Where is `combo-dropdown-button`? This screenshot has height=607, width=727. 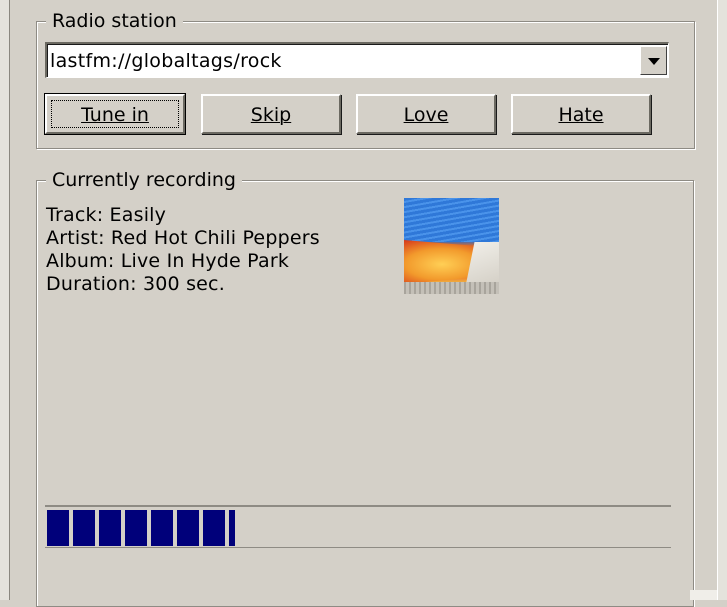
combo-dropdown-button is located at coordinates (653, 60).